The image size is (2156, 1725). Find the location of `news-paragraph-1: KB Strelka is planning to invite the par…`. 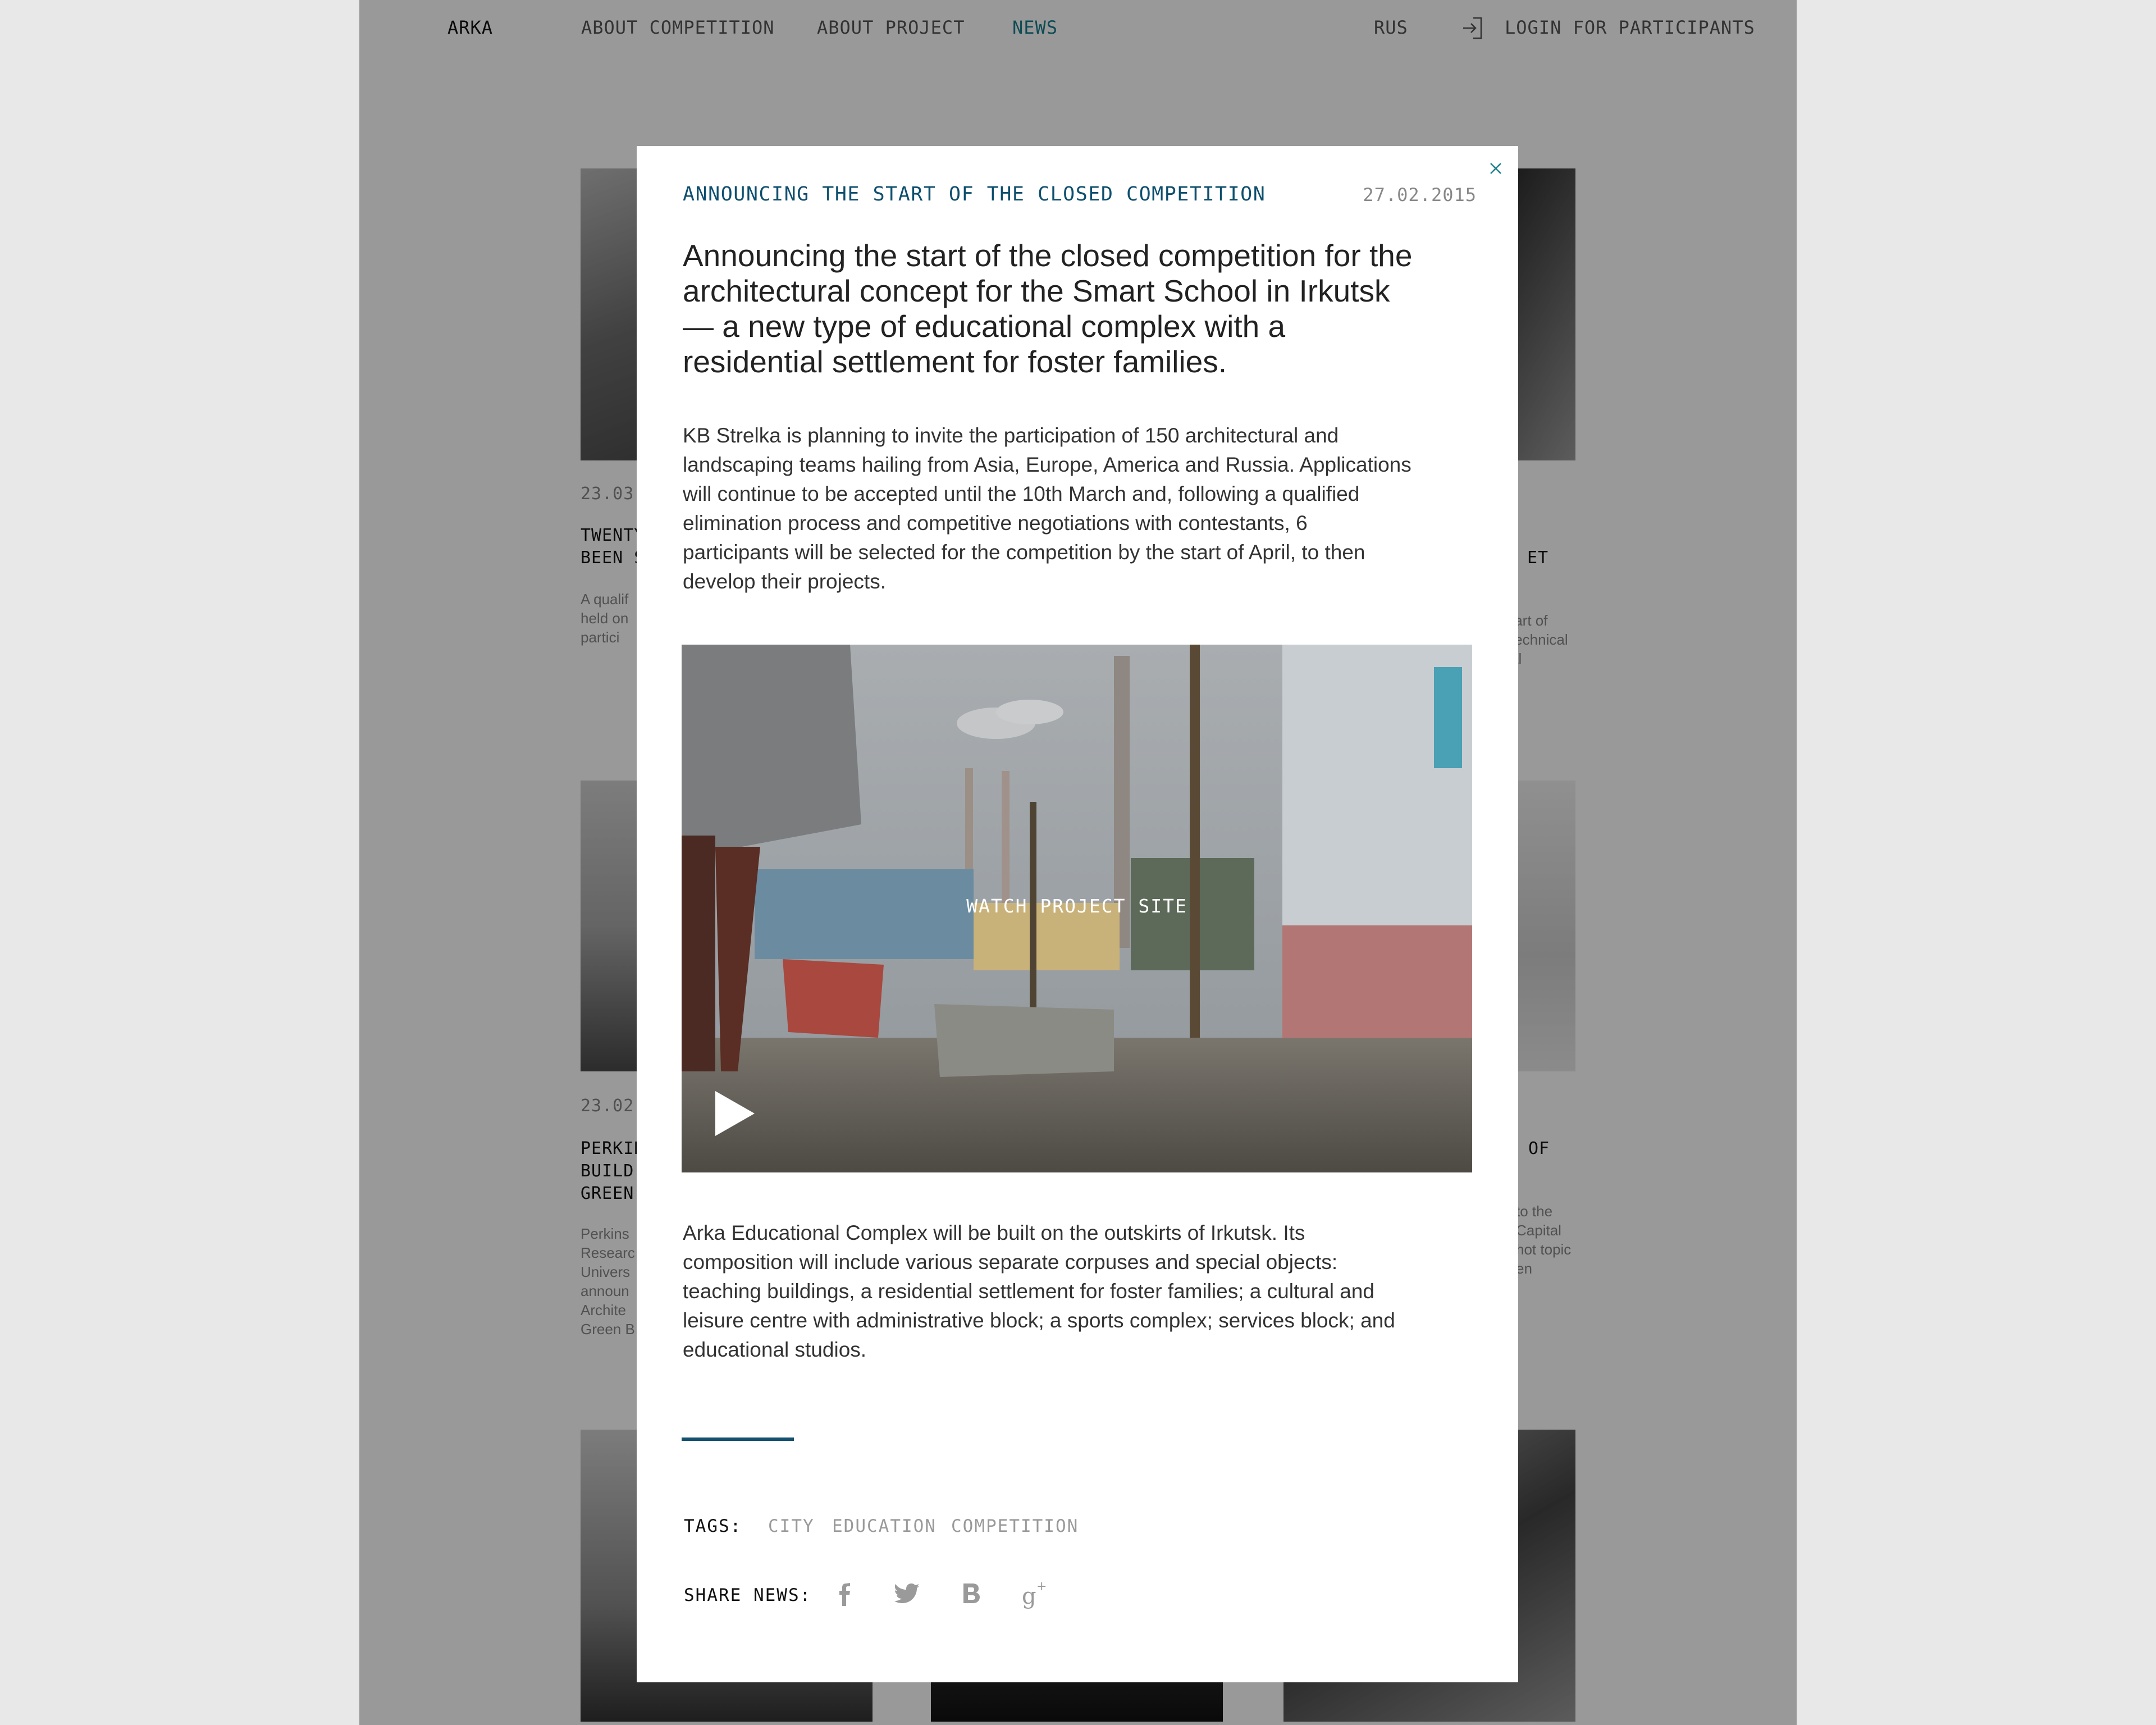

news-paragraph-1: KB Strelka is planning to invite the par… is located at coordinates (1047, 508).